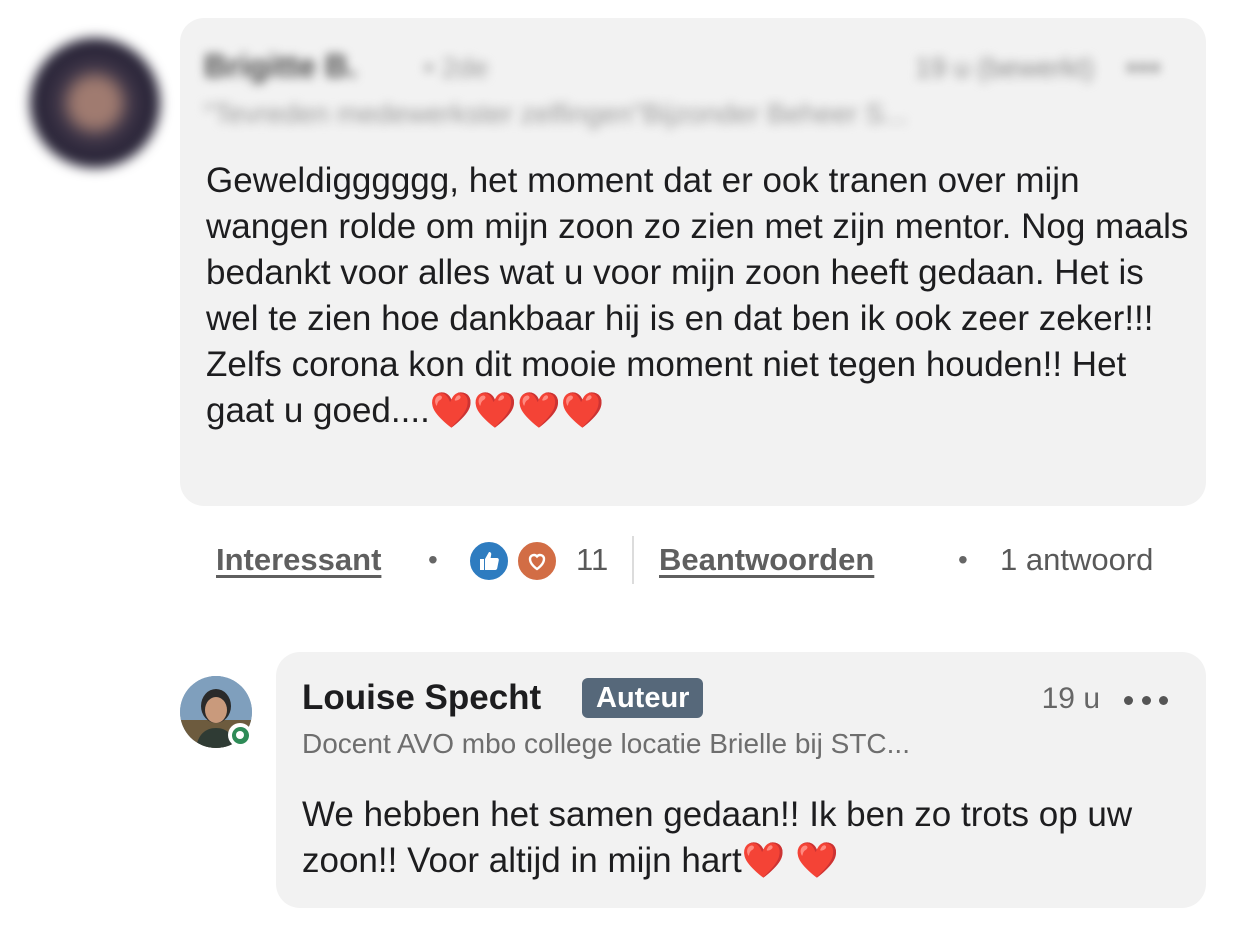 This screenshot has width=1242, height=936. What do you see at coordinates (1144, 68) in the screenshot?
I see `more-icon: •••` at bounding box center [1144, 68].